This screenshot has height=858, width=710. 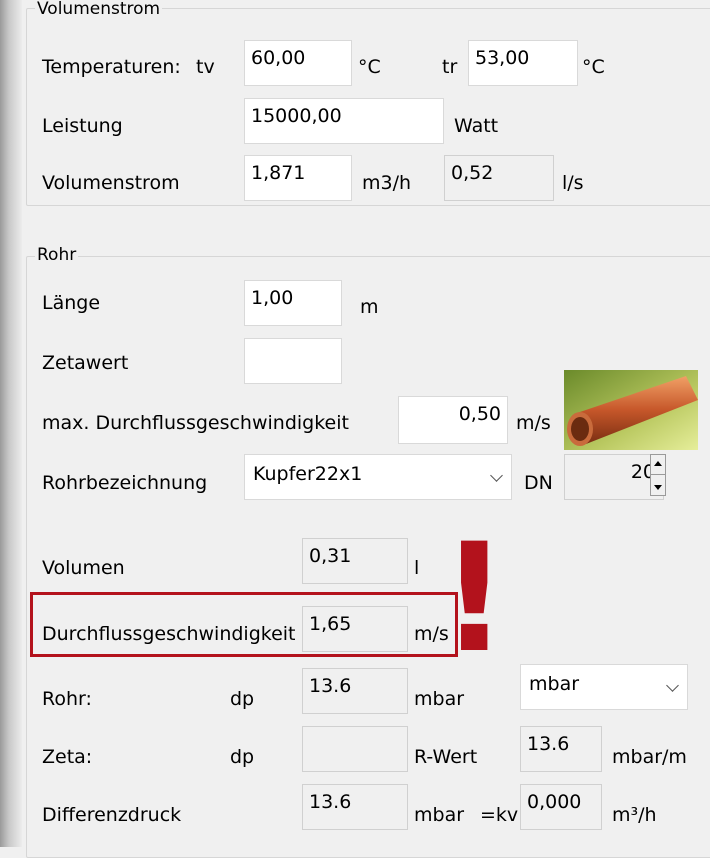 What do you see at coordinates (439, 815) in the screenshot?
I see `differenzdruck-unit: mbar` at bounding box center [439, 815].